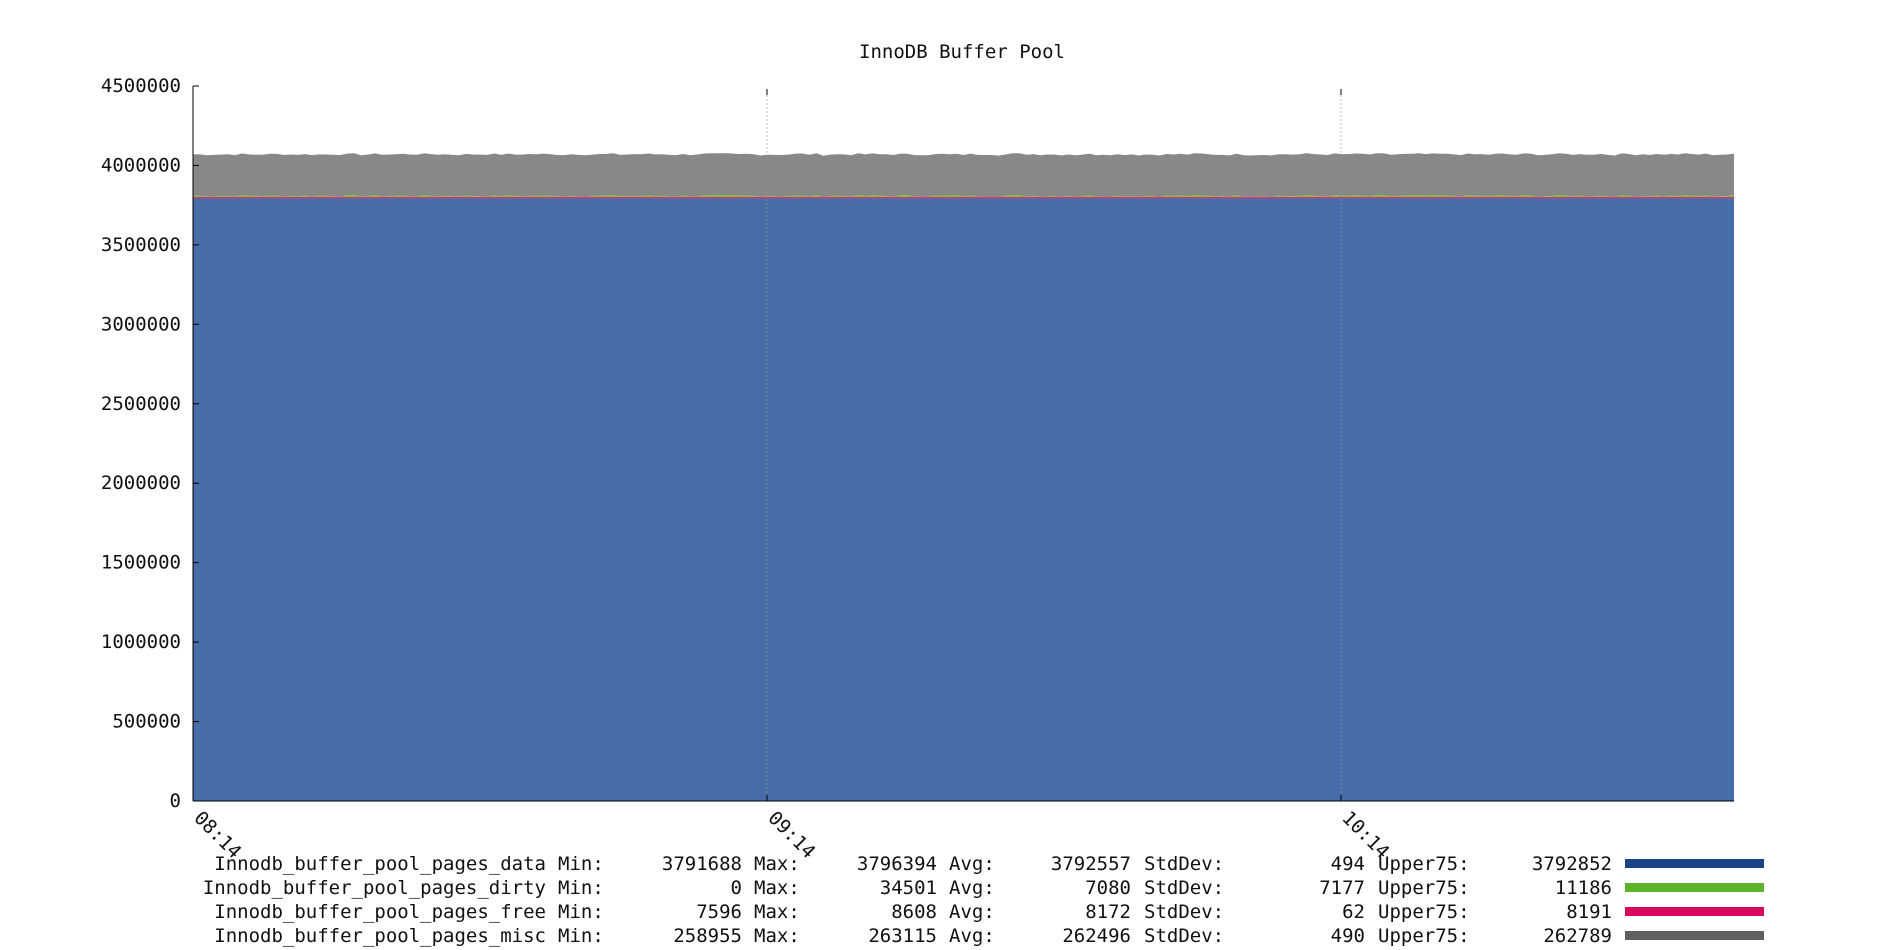  What do you see at coordinates (707, 936) in the screenshot?
I see `legend-min-value: 258955` at bounding box center [707, 936].